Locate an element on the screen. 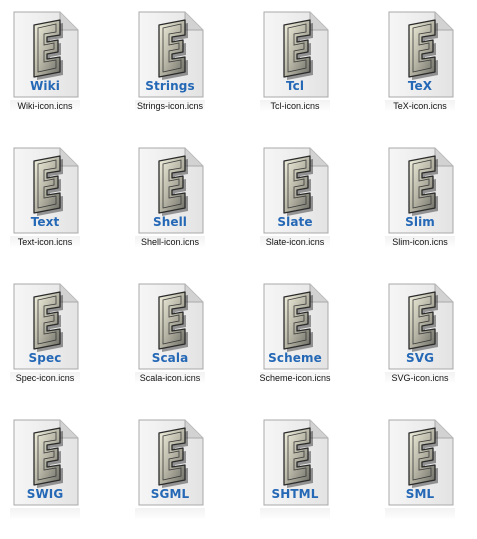 Image resolution: width=477 pixels, height=539 pixels. file-item-svg: SVG SVG-icon.icns is located at coordinates (420, 340).